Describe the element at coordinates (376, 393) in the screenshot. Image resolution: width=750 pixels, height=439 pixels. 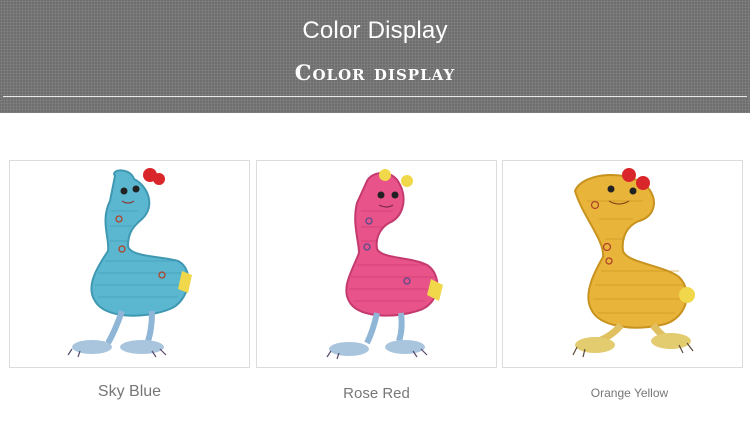
I see `product-label-rose-red: Rose Red` at that location.